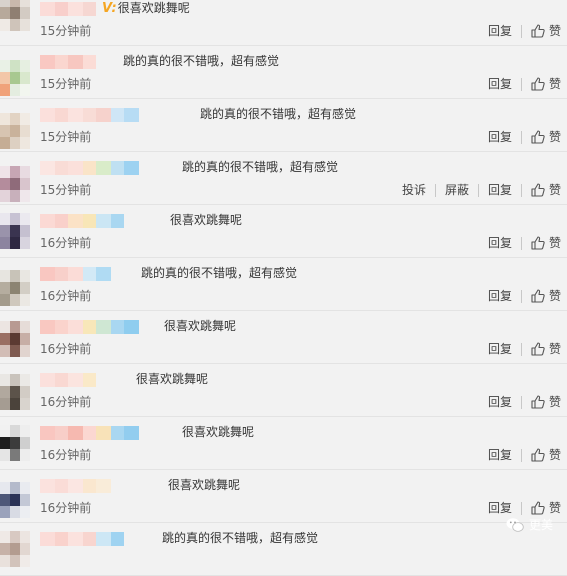 The width and height of the screenshot is (567, 576). Describe the element at coordinates (109, 8) in the screenshot. I see `verified-badge: V:` at that location.